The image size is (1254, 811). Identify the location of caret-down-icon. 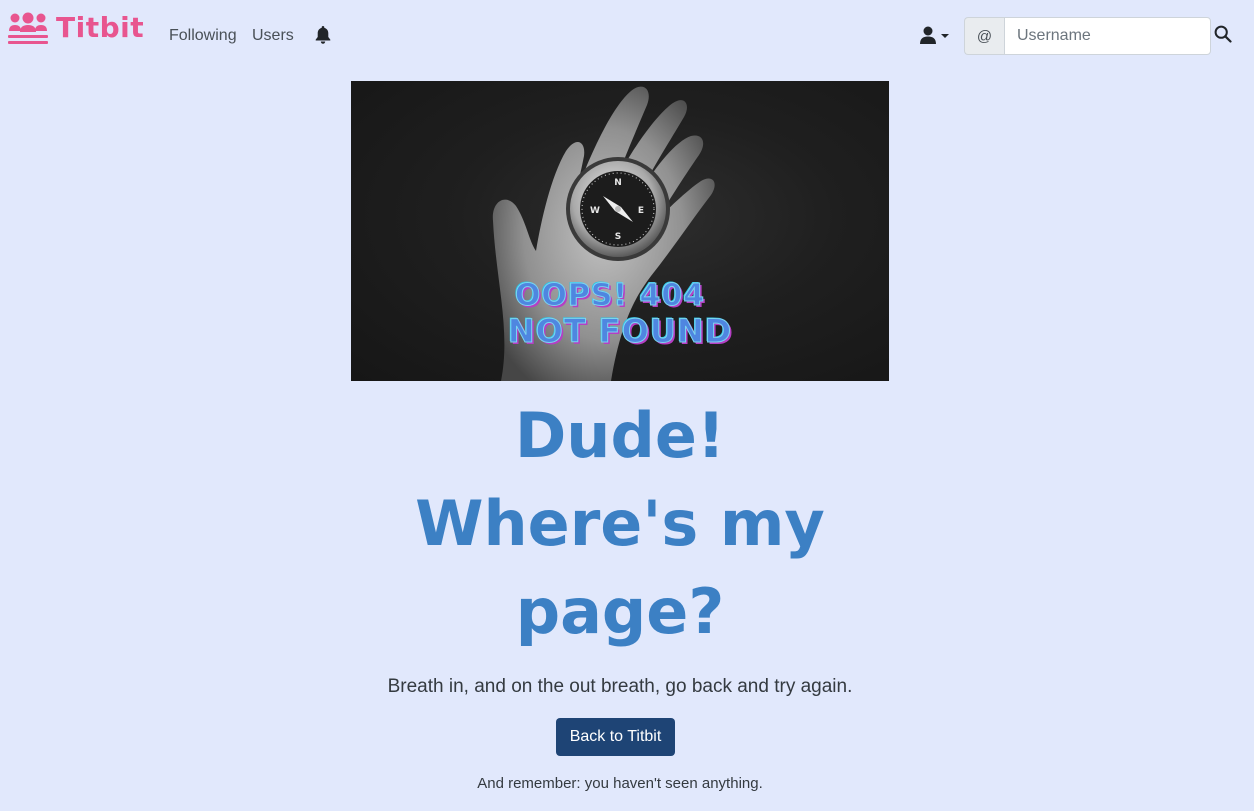
(945, 36).